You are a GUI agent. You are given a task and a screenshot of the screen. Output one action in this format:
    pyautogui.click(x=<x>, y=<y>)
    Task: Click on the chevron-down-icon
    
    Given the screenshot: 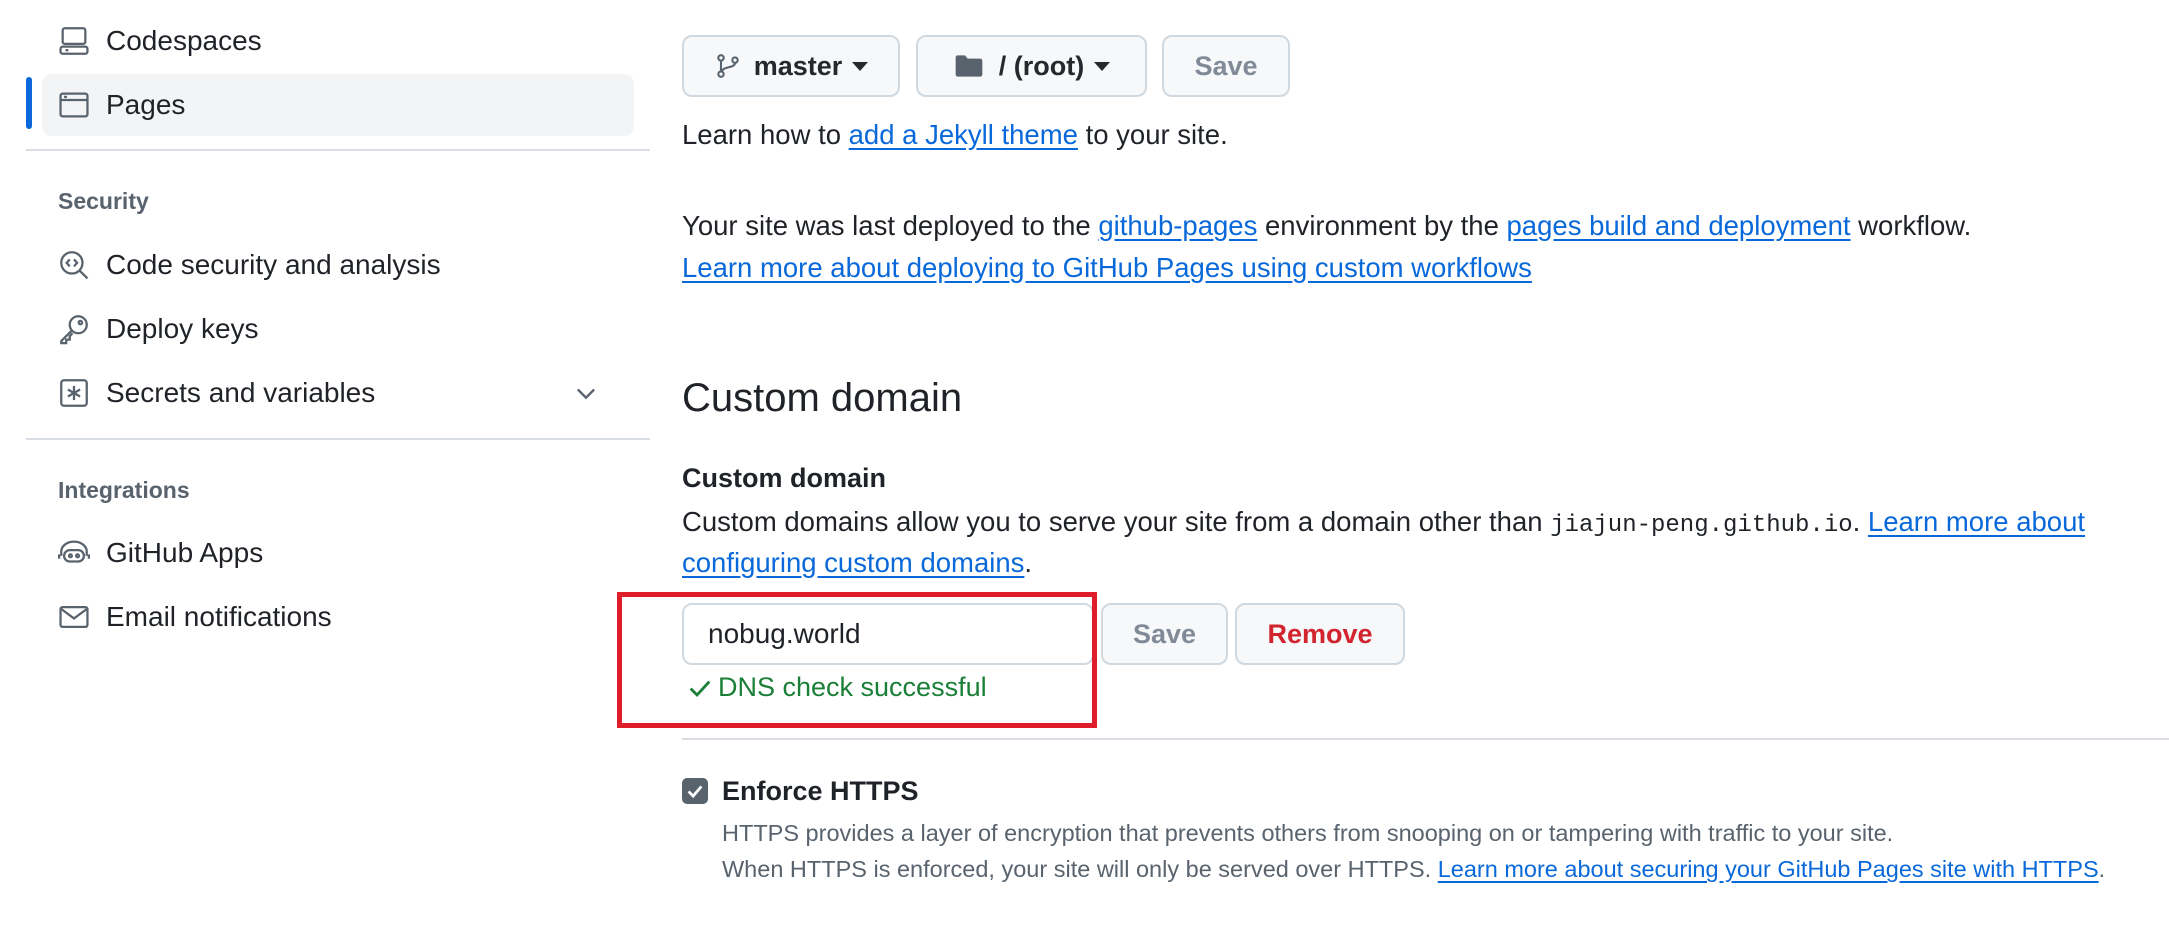 What is the action you would take?
    pyautogui.click(x=586, y=393)
    